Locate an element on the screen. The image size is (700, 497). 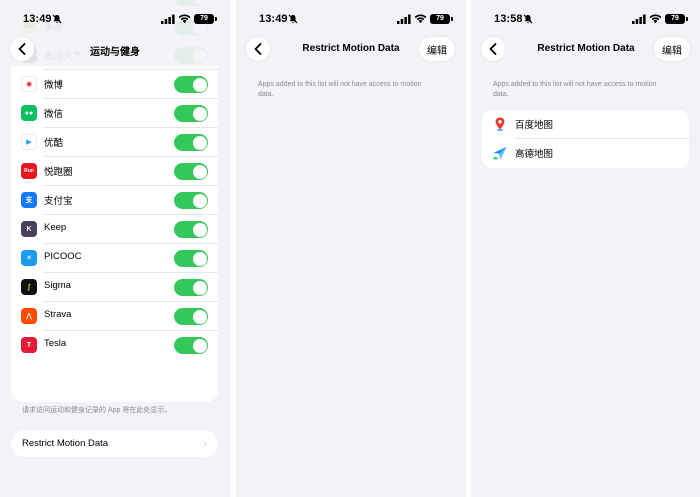
wechat-icon: ●● is located at coordinates (29, 113).